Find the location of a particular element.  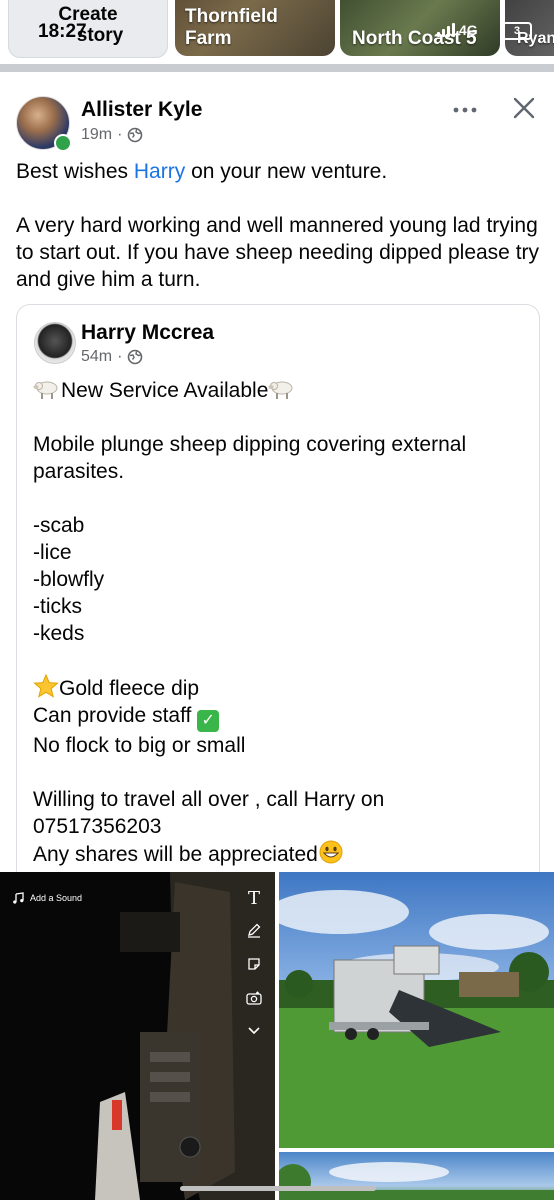

more-options-button is located at coordinates (465, 107).